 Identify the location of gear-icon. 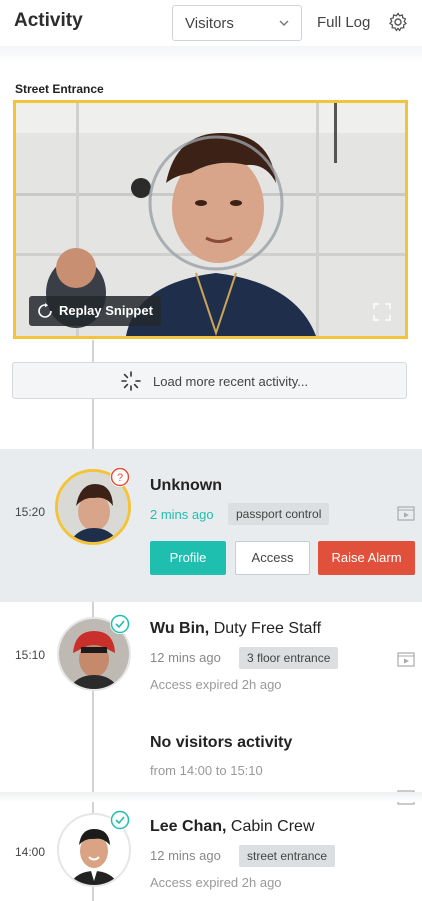
(398, 22).